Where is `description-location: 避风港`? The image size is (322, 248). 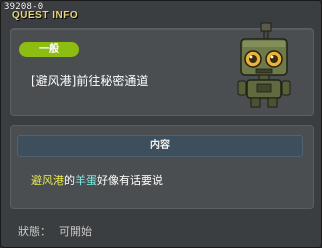
description-location: 避风港 is located at coordinates (47, 180).